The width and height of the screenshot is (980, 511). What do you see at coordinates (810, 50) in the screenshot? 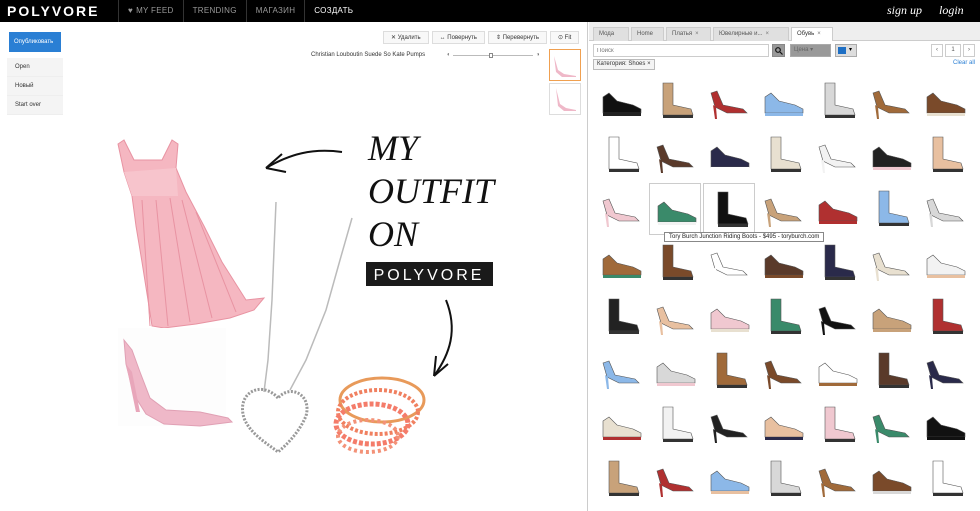
I see `price-select: Цена ▾` at bounding box center [810, 50].